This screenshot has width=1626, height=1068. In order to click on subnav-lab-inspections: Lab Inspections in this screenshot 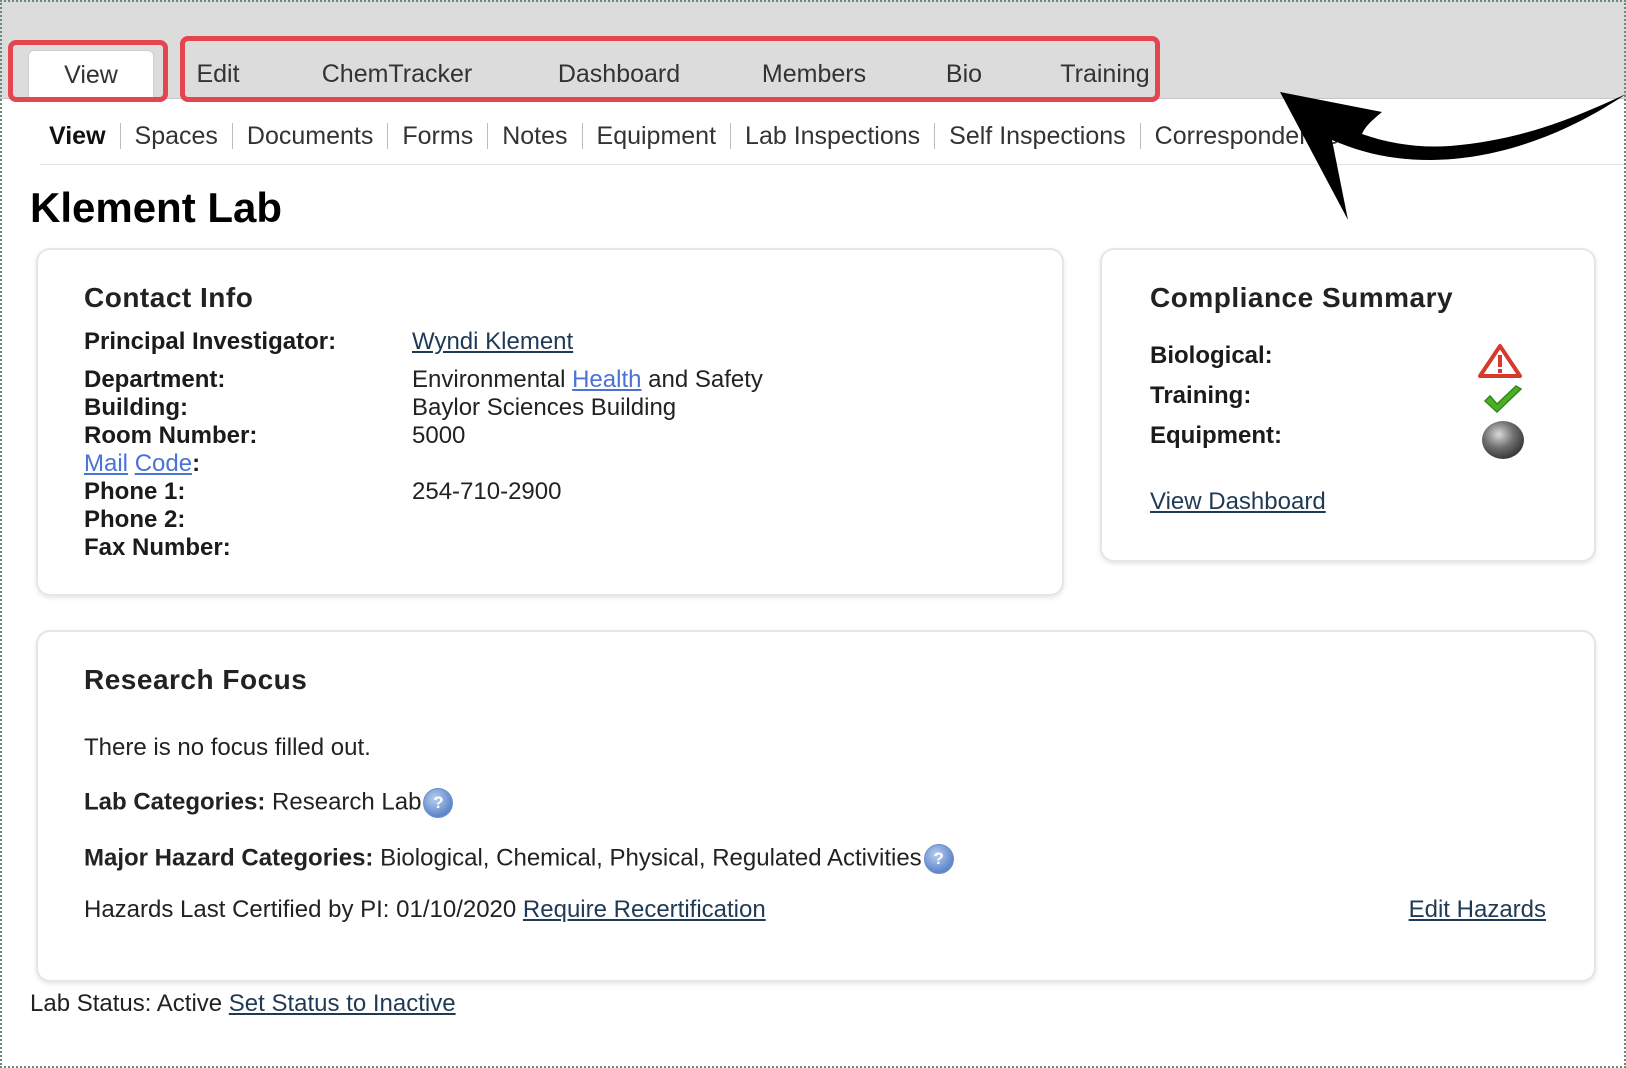, I will do `click(832, 136)`.